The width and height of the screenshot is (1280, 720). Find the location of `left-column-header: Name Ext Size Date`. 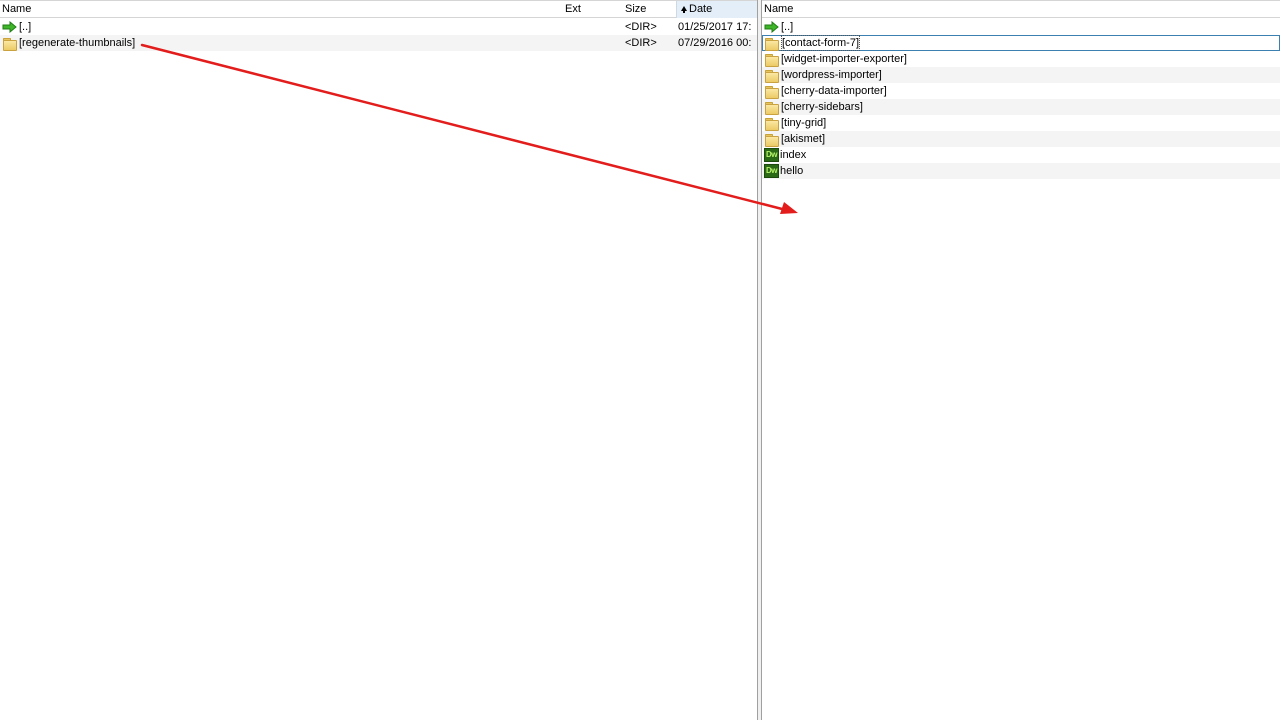

left-column-header: Name Ext Size Date is located at coordinates (378, 9).